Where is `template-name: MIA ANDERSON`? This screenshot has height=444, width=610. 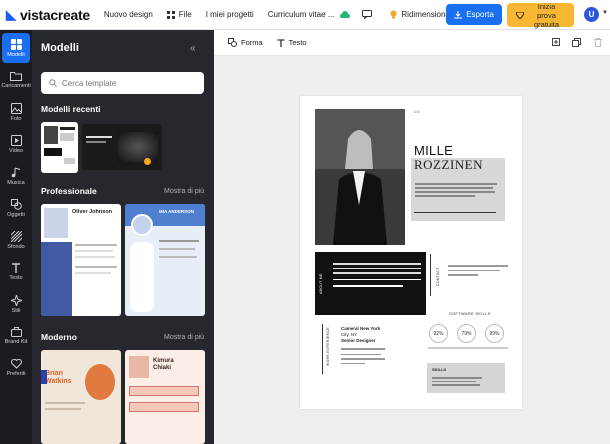 template-name: MIA ANDERSON is located at coordinates (176, 211).